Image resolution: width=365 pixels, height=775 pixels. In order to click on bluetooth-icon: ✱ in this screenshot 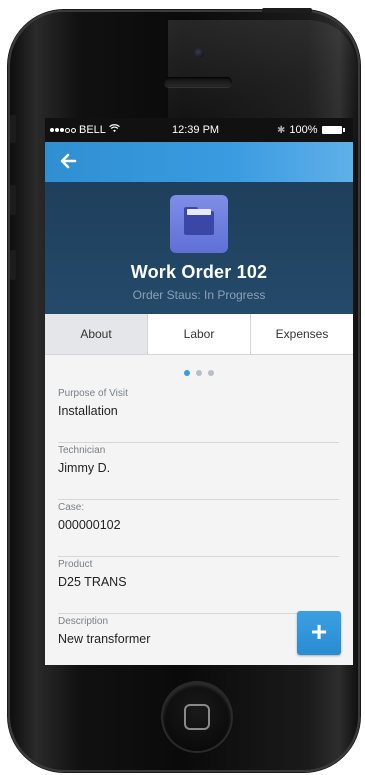, I will do `click(281, 130)`.